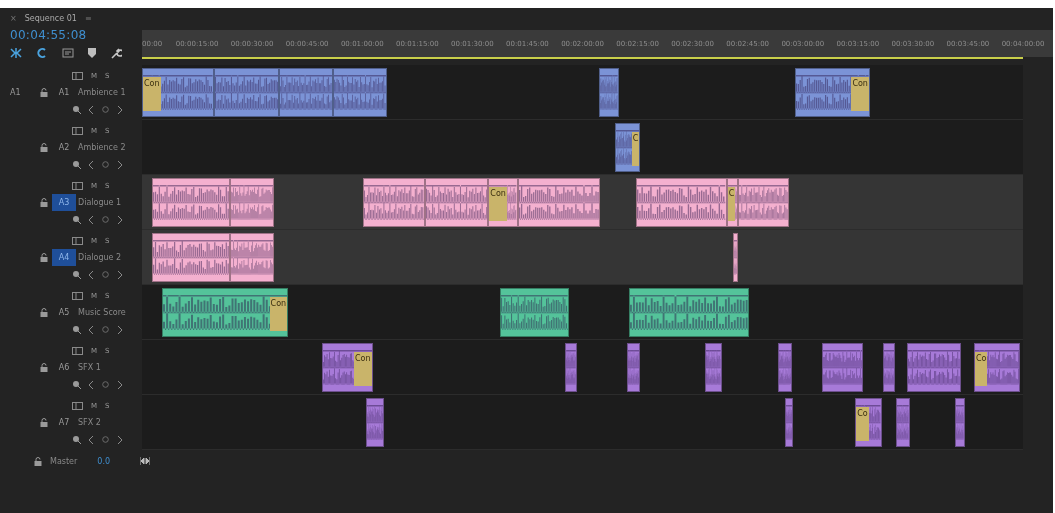 The image size is (1055, 513). I want to click on track-lane: Con Co, so click(582, 367).